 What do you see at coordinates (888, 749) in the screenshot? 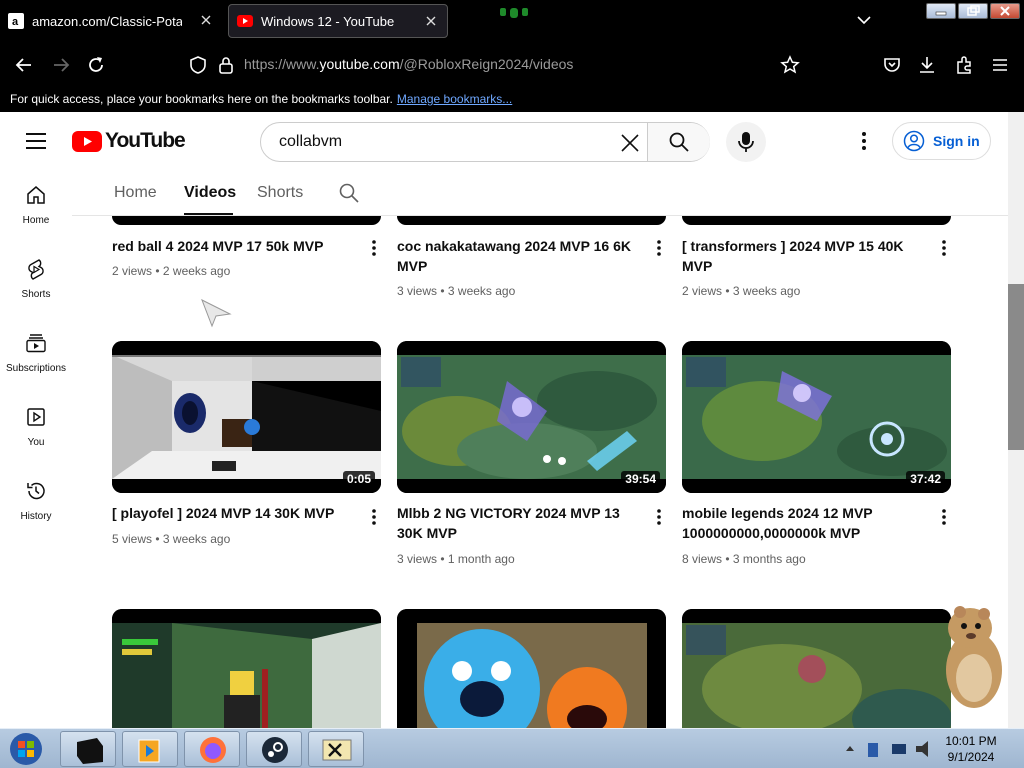
I see `system-tray-icons` at bounding box center [888, 749].